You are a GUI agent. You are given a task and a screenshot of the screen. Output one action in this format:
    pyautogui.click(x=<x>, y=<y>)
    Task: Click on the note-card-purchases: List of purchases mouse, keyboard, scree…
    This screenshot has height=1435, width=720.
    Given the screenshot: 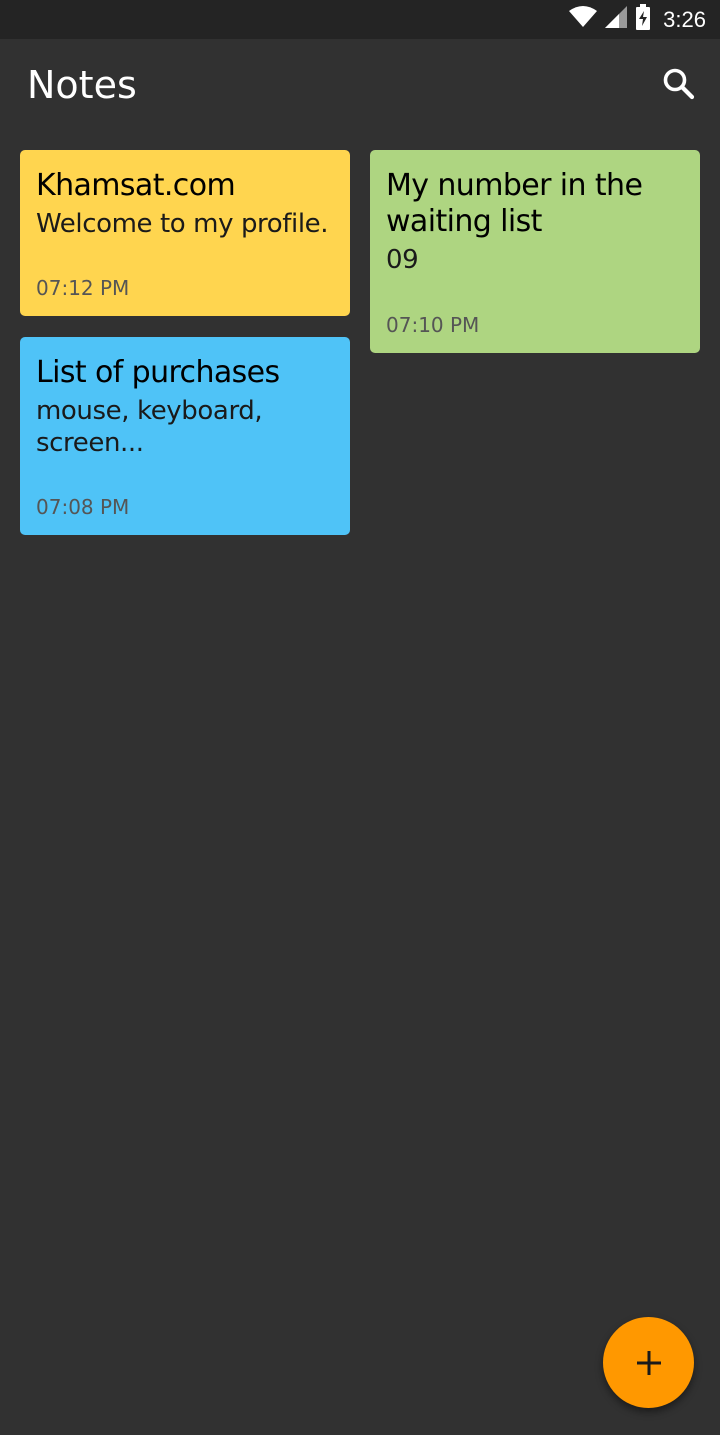 What is the action you would take?
    pyautogui.click(x=185, y=436)
    